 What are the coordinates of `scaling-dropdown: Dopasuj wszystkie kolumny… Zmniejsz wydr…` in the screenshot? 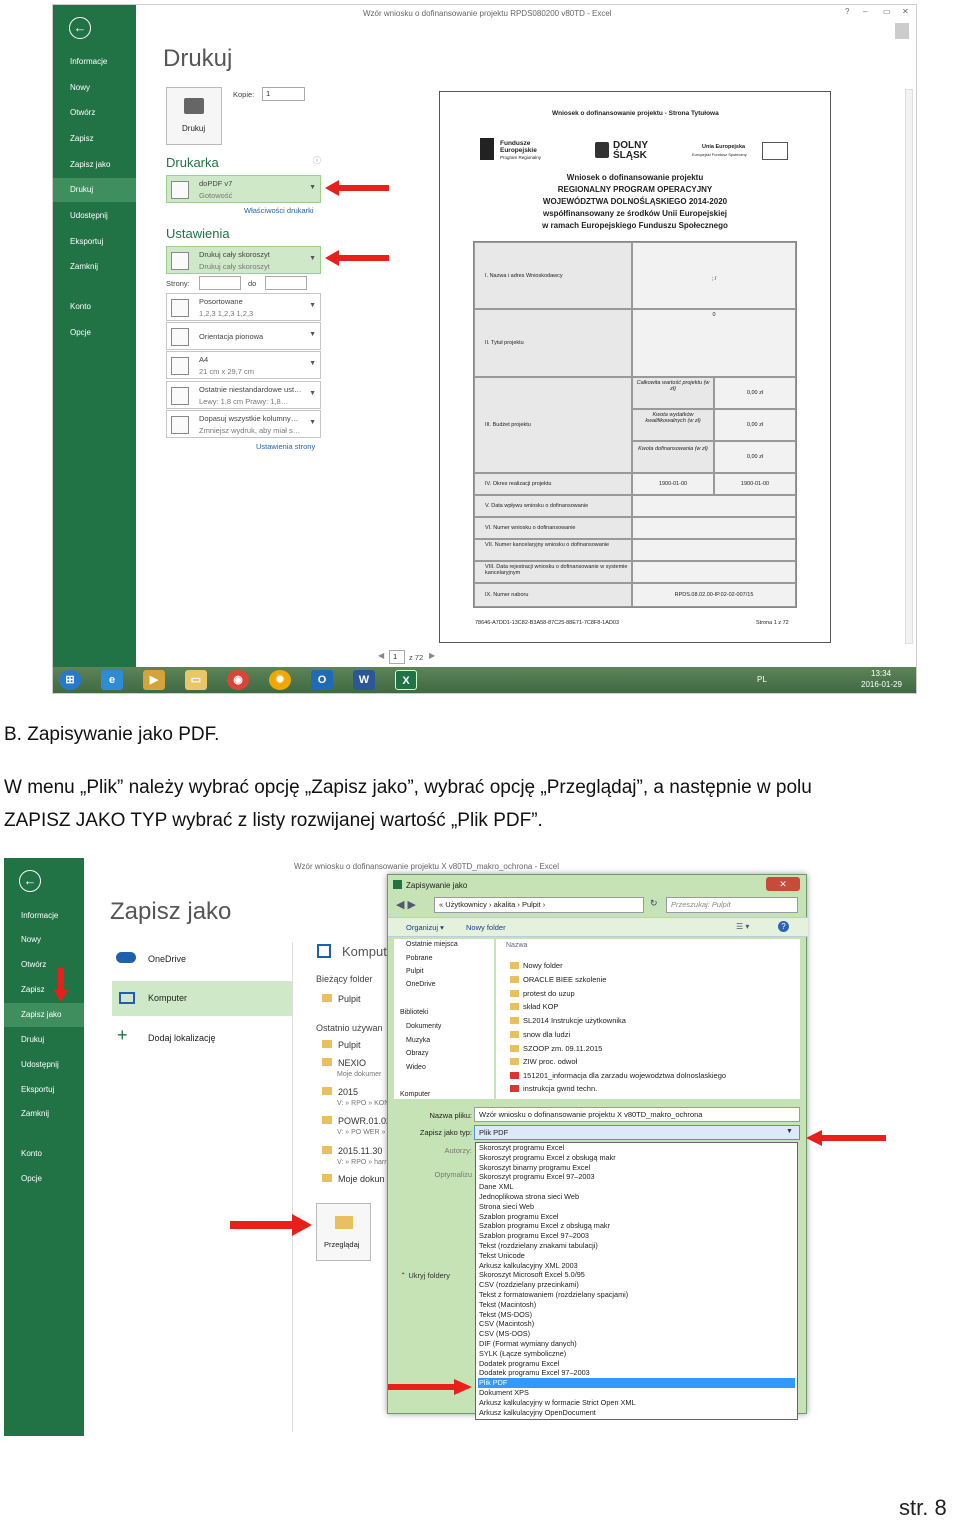 It's located at (243, 424).